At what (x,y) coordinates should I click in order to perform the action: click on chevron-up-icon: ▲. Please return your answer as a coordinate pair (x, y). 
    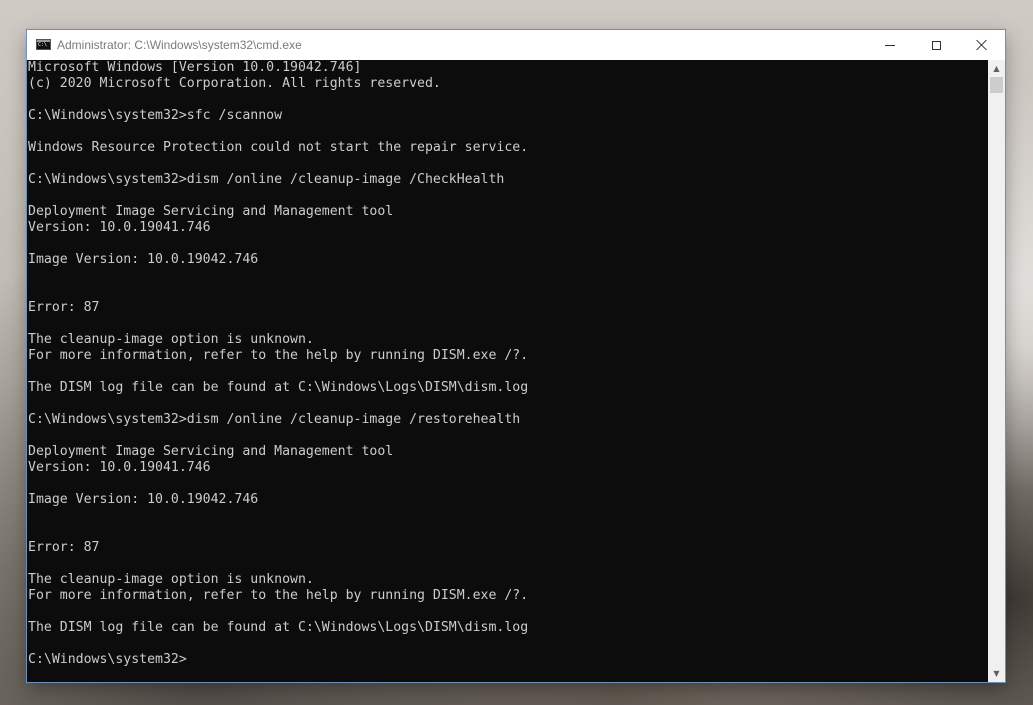
    Looking at the image, I should click on (996, 68).